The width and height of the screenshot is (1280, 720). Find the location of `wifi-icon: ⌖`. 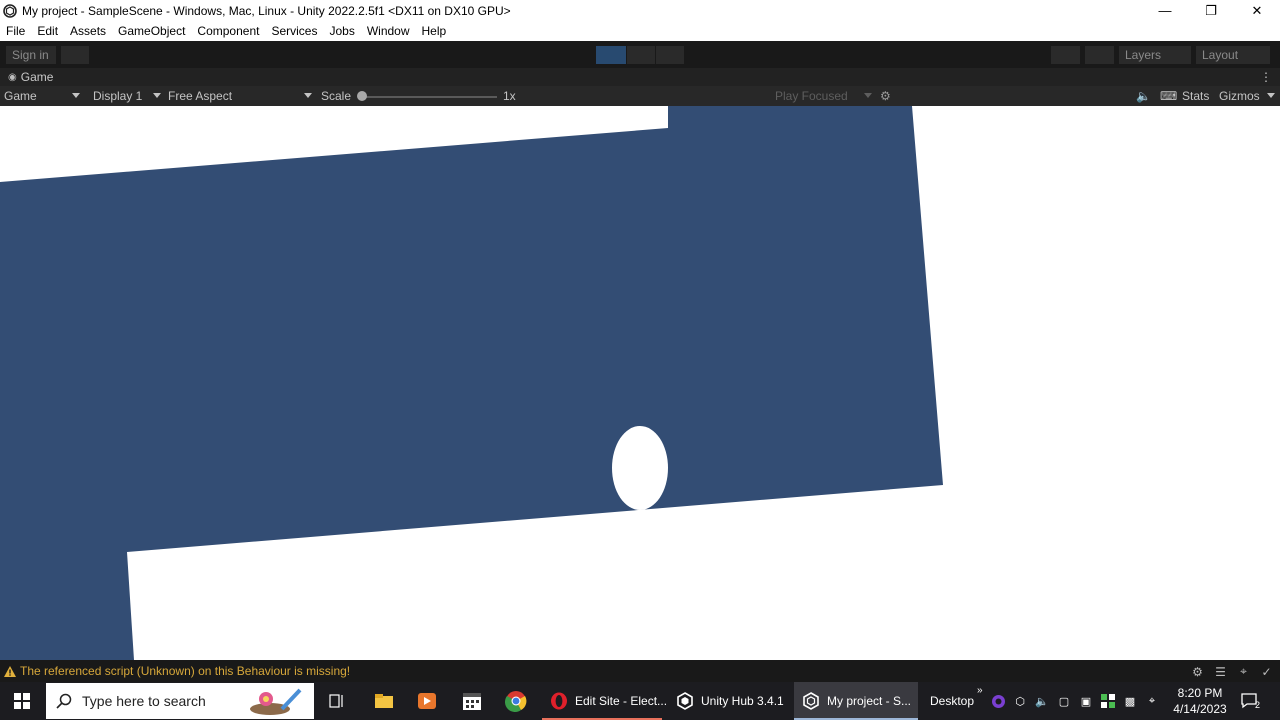

wifi-icon: ⌖ is located at coordinates (1152, 701).